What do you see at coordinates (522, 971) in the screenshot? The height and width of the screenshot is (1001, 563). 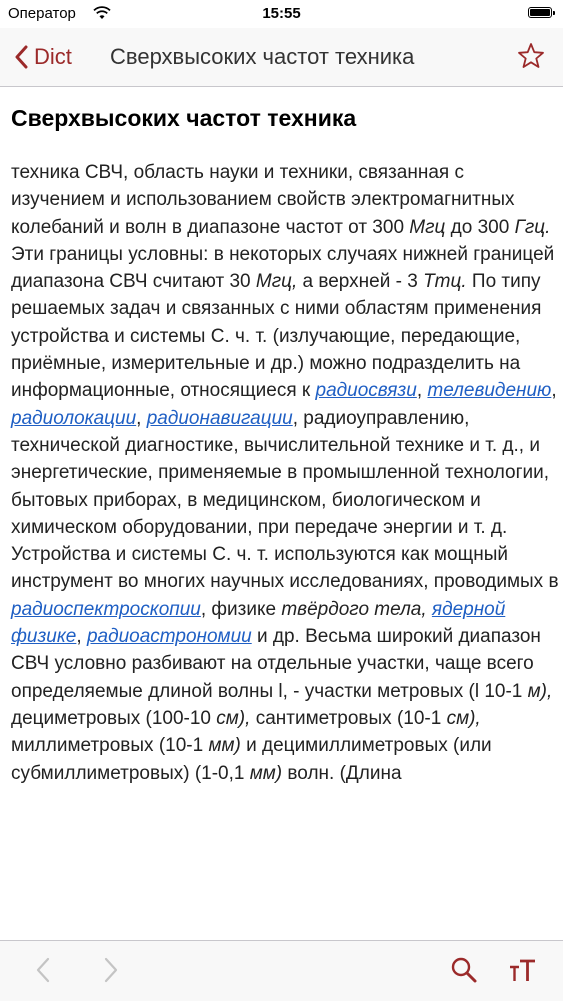 I see `font-size-icon` at bounding box center [522, 971].